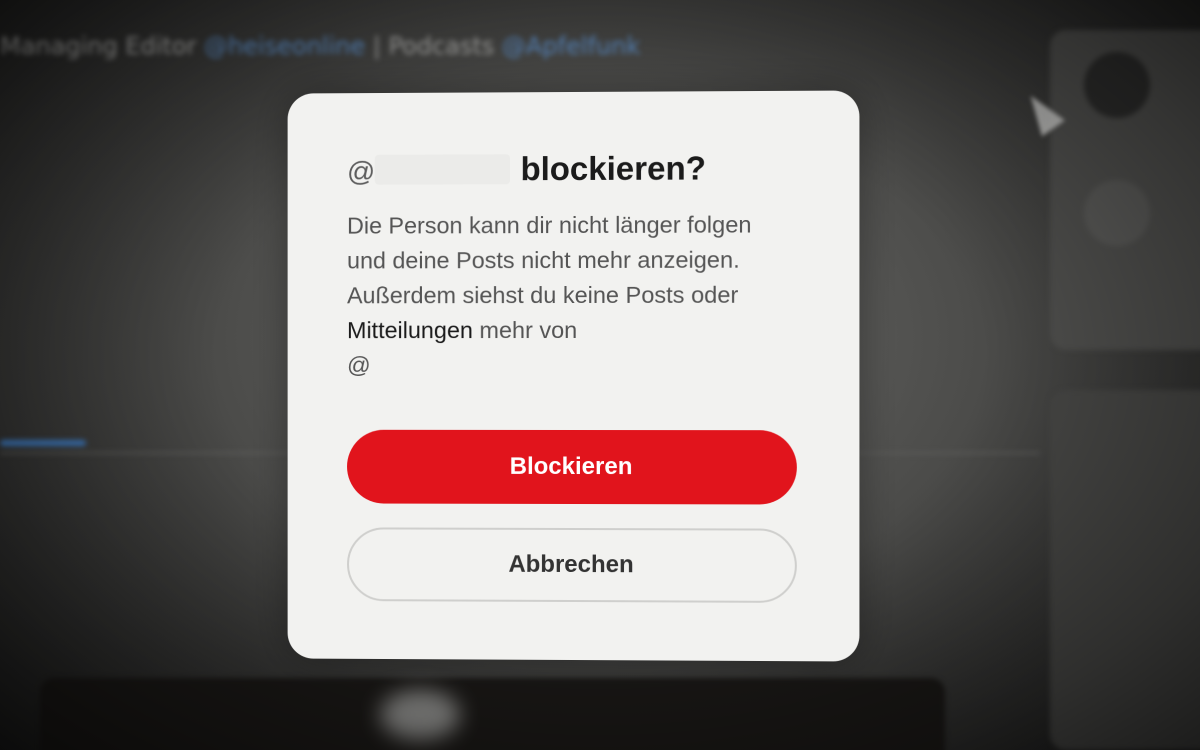 The height and width of the screenshot is (750, 1200). I want to click on block-button-label: Blockieren, so click(571, 467).